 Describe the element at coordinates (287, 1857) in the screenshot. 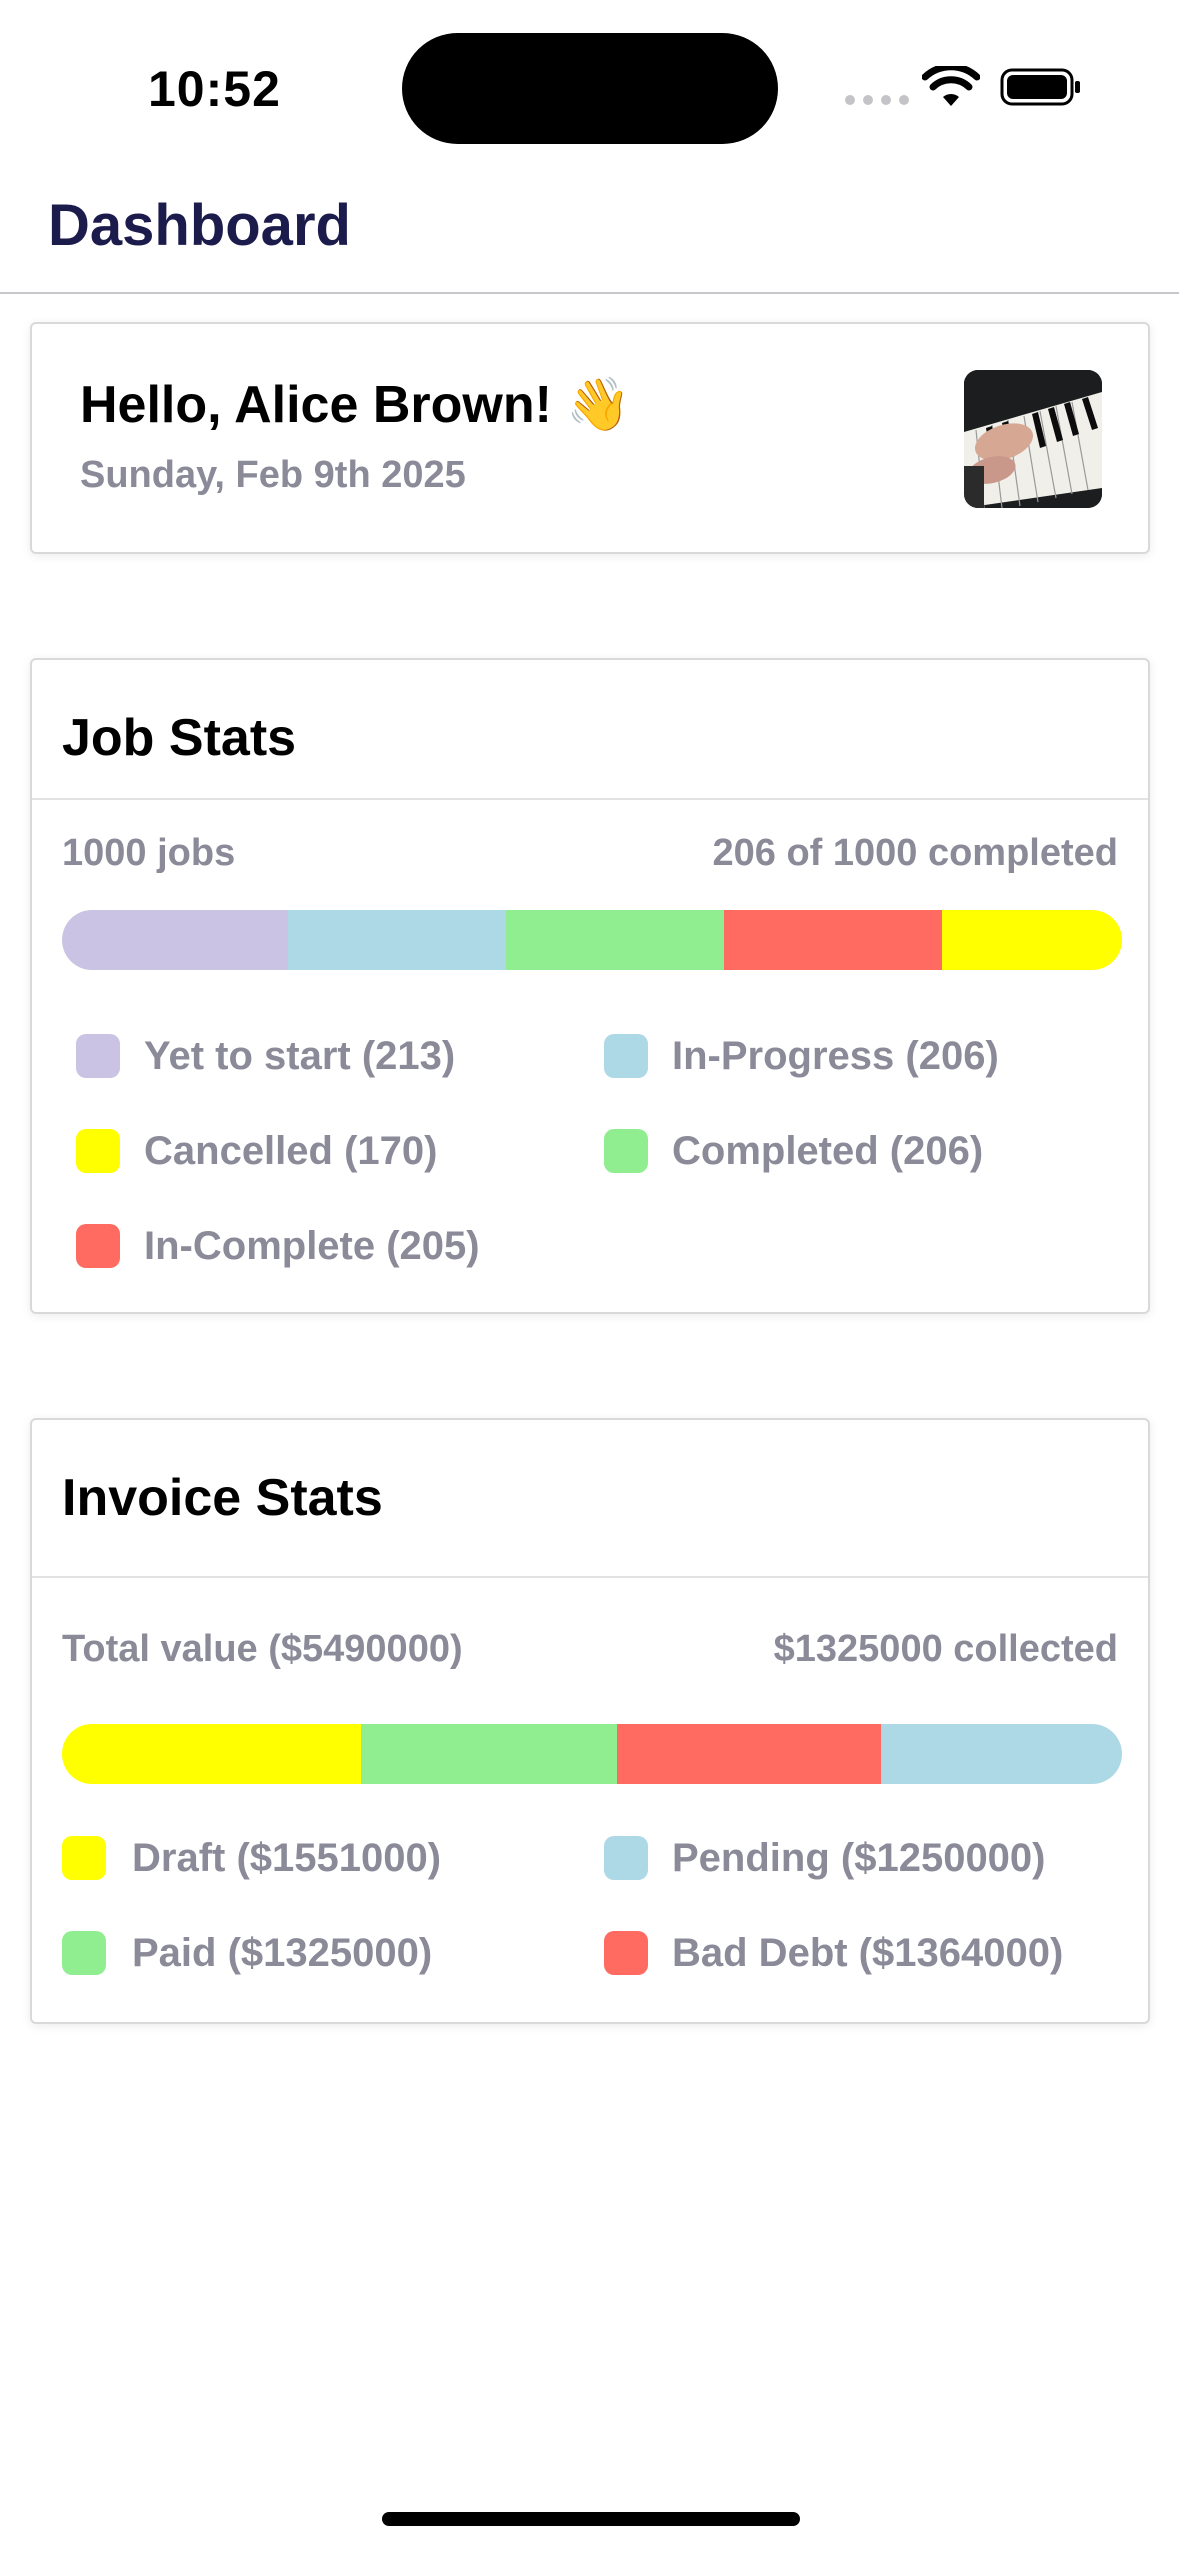

I see `legend-label: Draft ($1551000)` at that location.